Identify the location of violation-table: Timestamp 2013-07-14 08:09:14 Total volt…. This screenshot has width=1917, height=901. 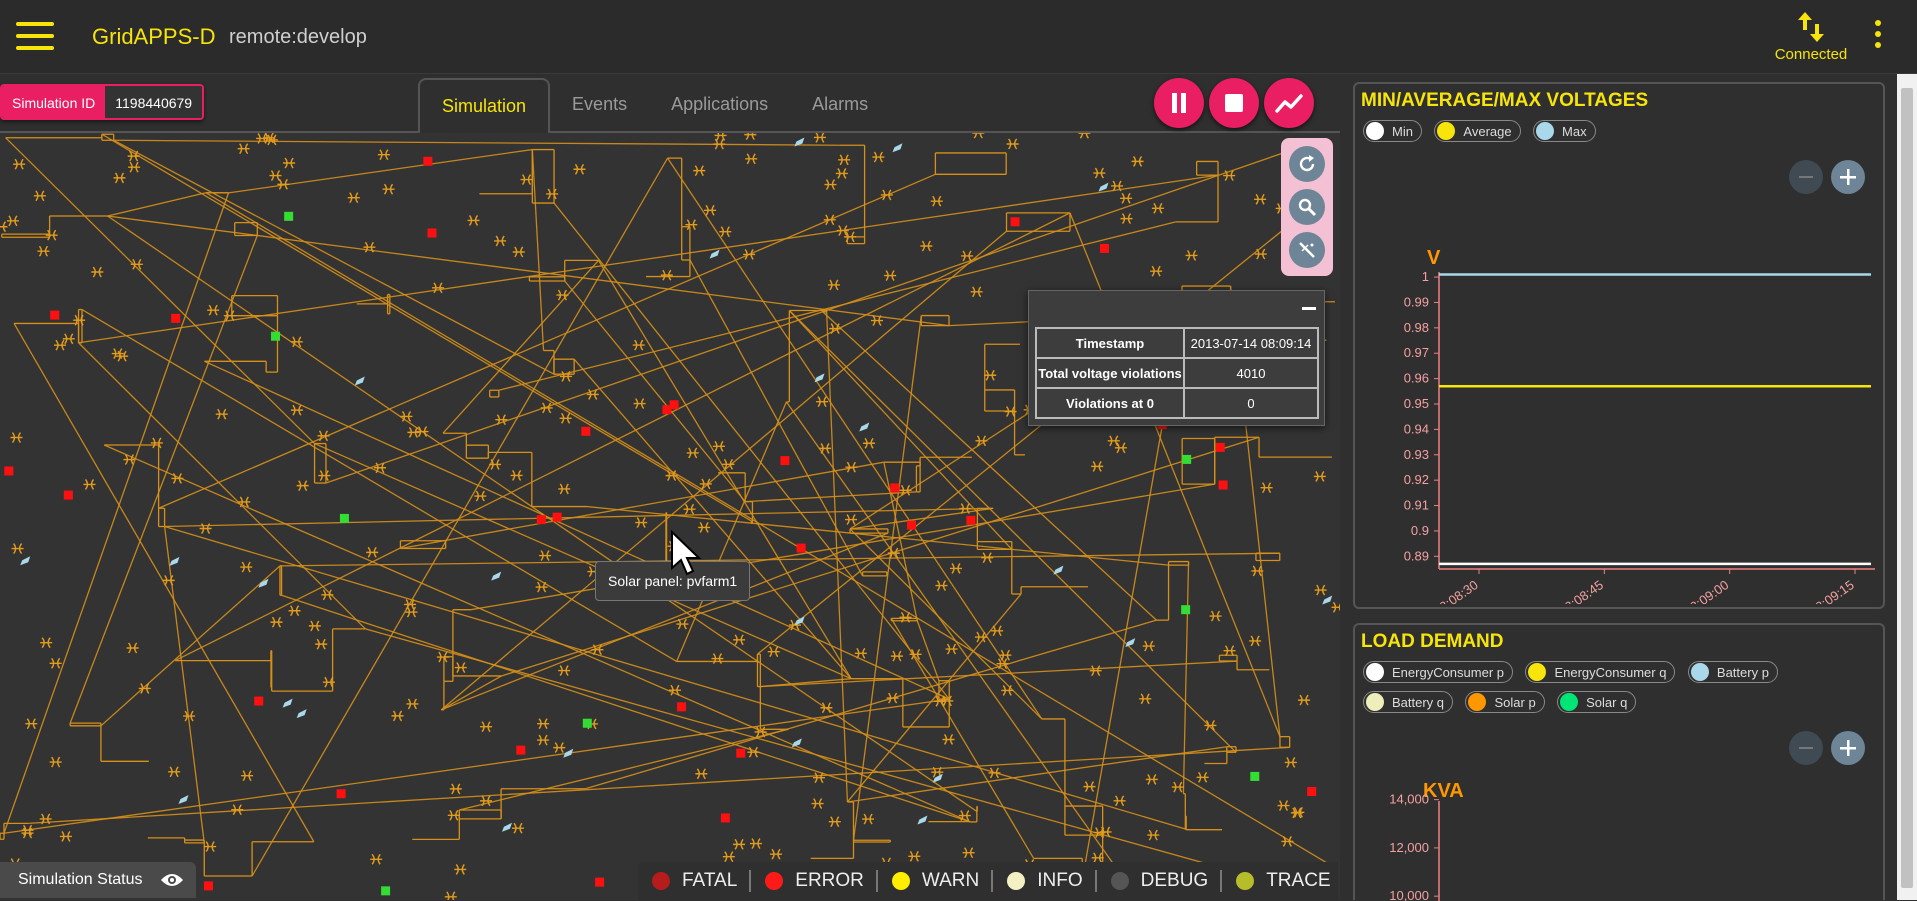
(1177, 373).